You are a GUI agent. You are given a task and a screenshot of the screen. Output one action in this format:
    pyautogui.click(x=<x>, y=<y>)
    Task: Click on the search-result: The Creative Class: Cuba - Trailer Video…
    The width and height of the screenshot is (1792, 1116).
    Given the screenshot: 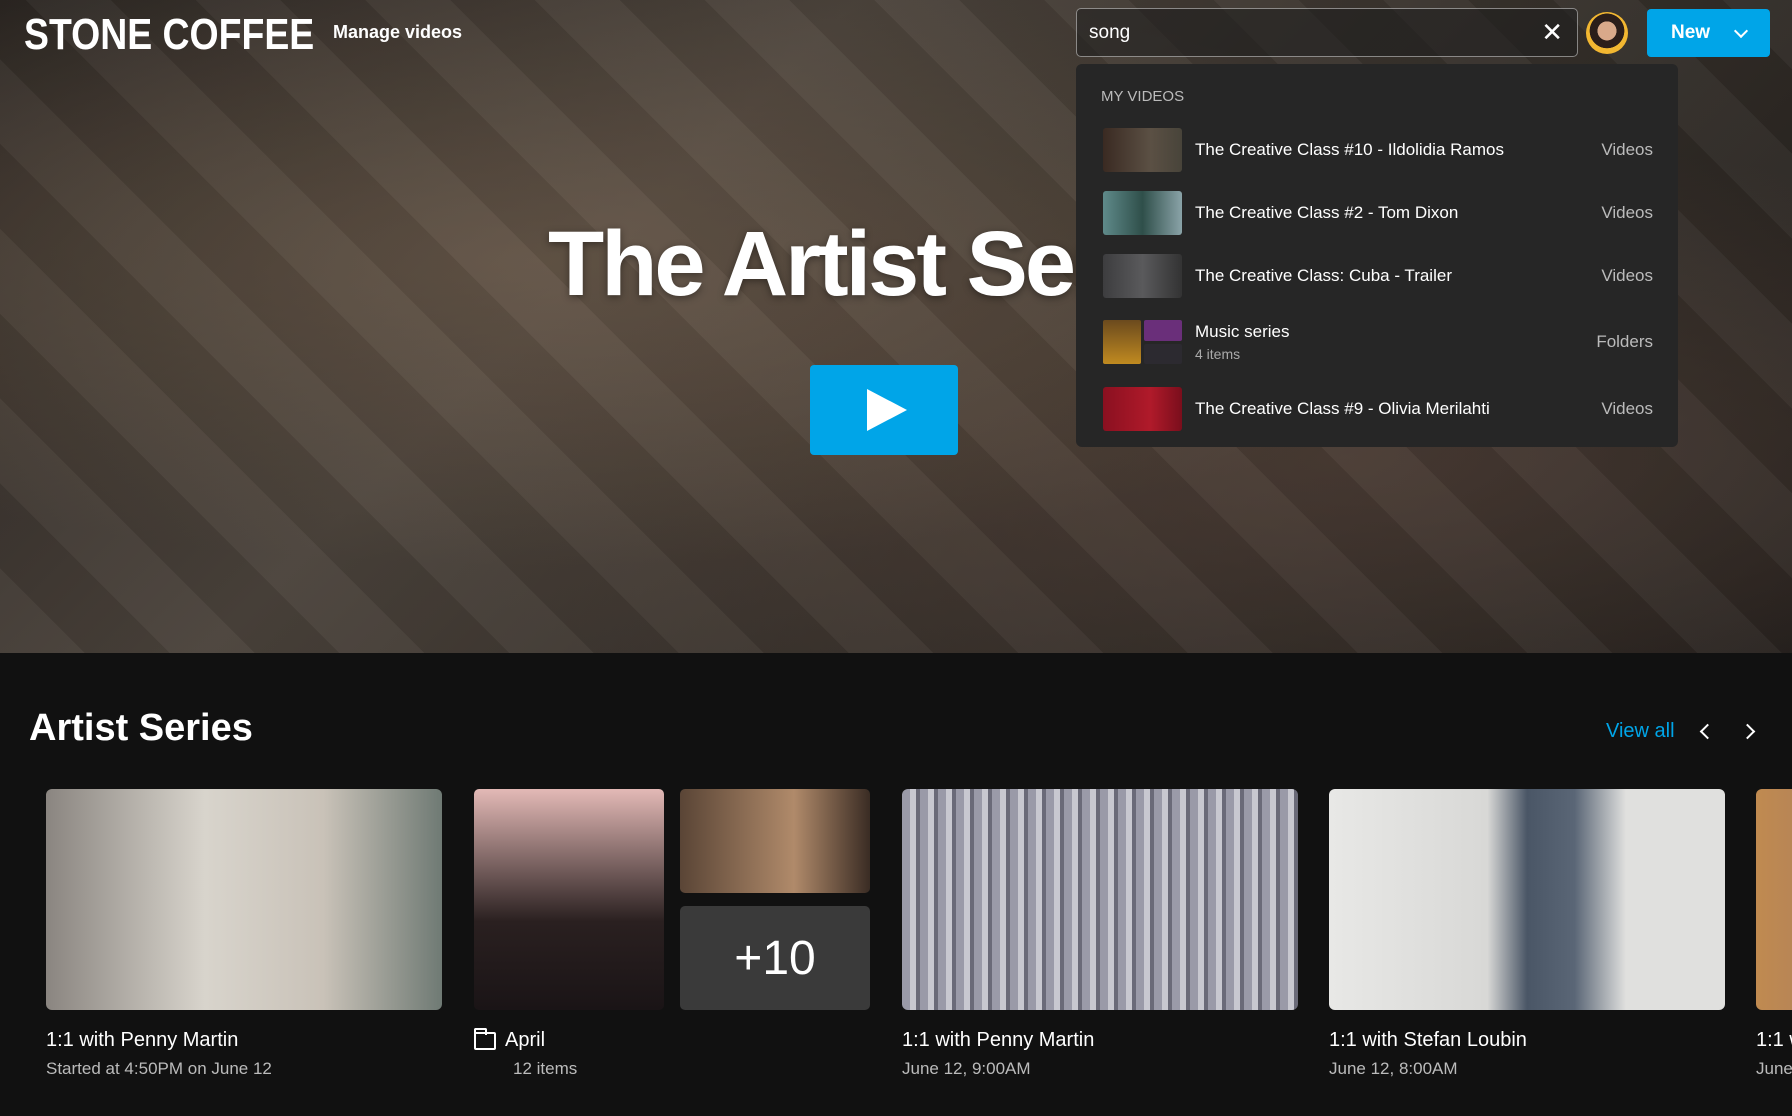 What is the action you would take?
    pyautogui.click(x=1377, y=275)
    